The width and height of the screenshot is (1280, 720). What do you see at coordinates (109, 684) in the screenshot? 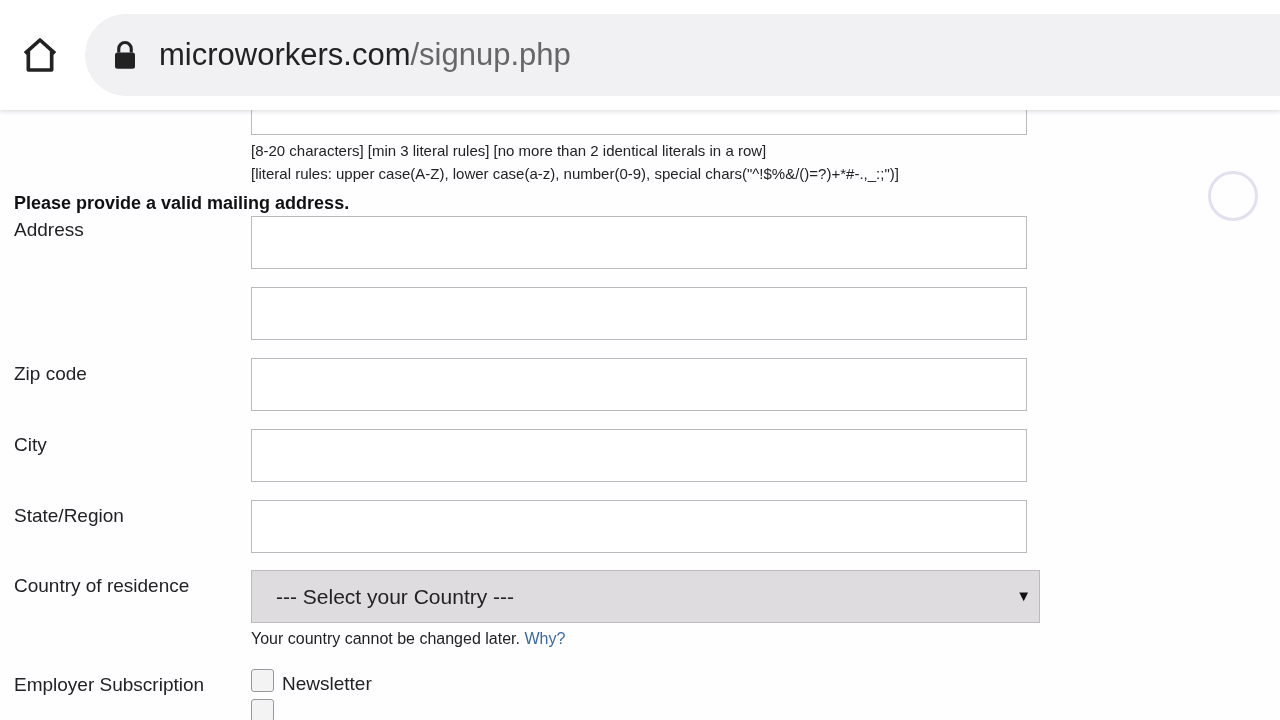
I see `field-label: Employer Subscription` at bounding box center [109, 684].